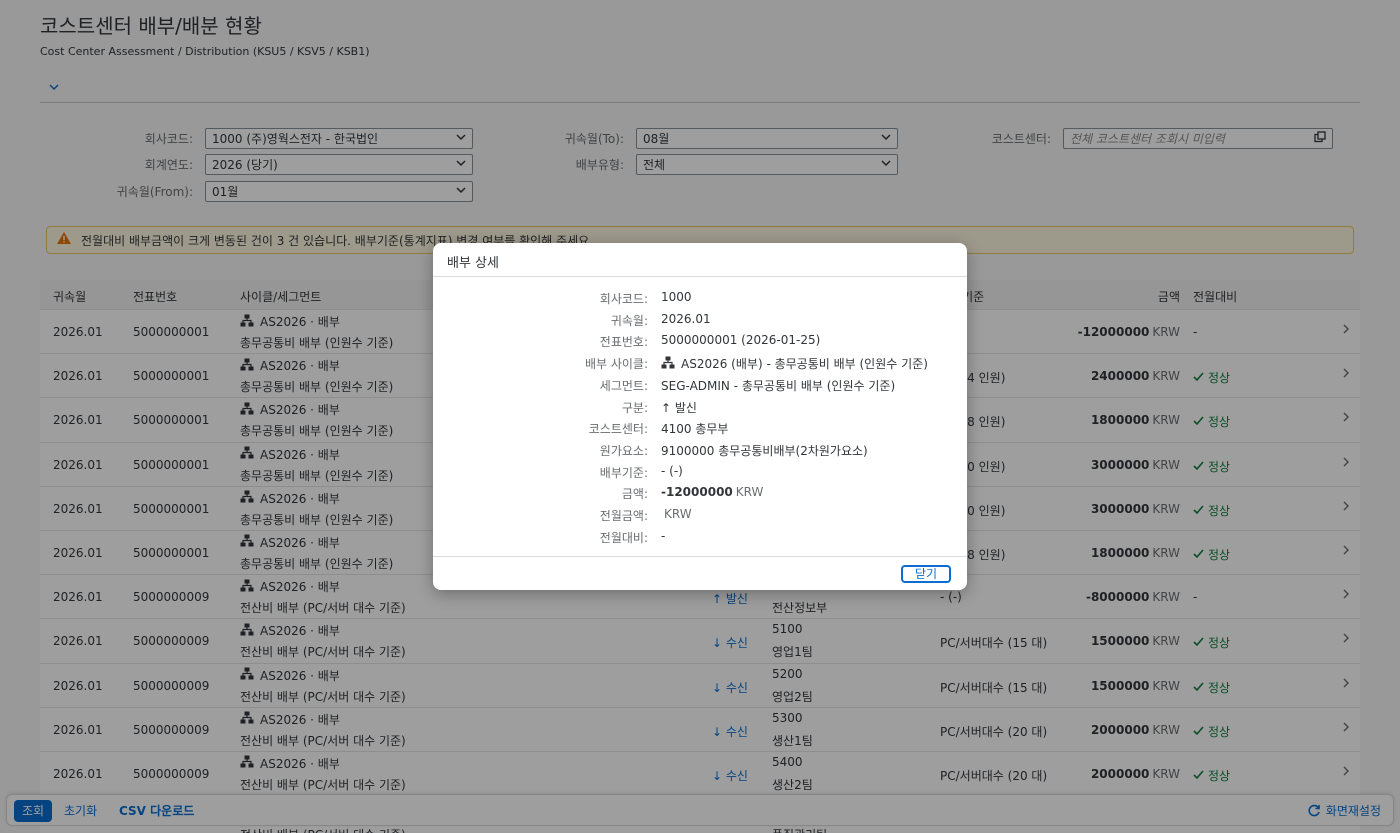  What do you see at coordinates (804, 364) in the screenshot?
I see `dialog-field-value: AS2026 (배부) - 총무공통비 배부 (인원수 기준)` at bounding box center [804, 364].